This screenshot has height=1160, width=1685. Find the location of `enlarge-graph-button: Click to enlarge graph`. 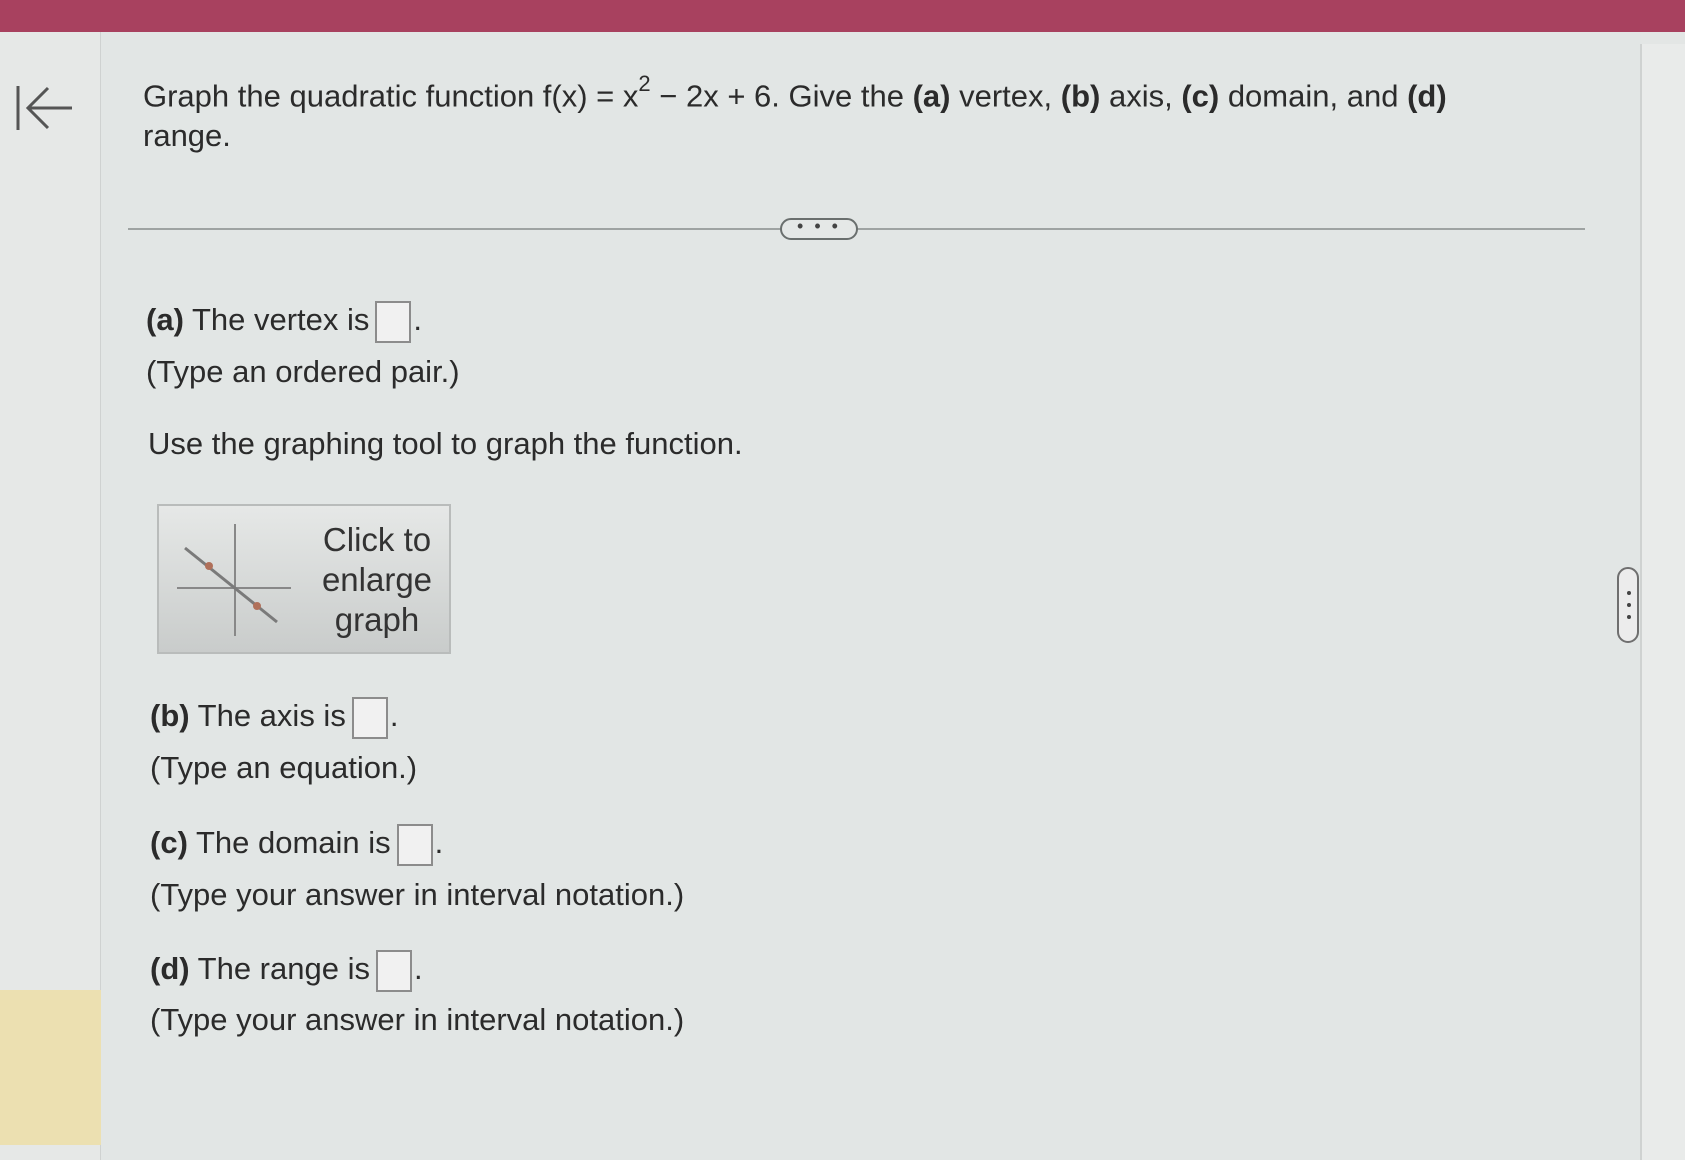

enlarge-graph-button: Click to enlarge graph is located at coordinates (304, 579).